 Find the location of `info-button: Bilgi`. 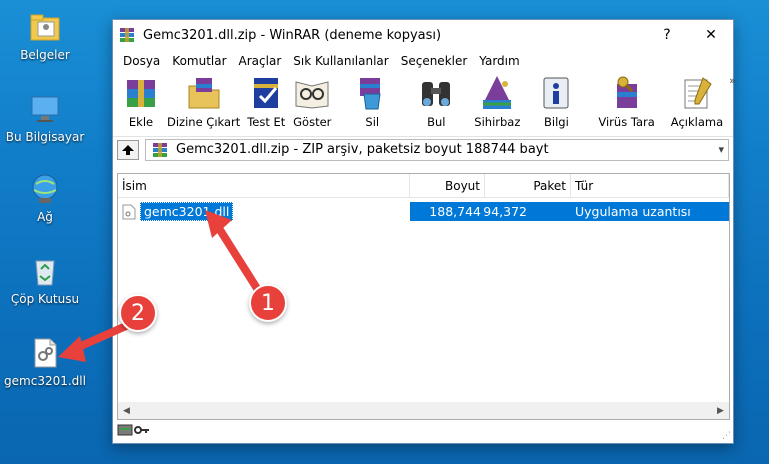

info-button: Bilgi is located at coordinates (556, 101).